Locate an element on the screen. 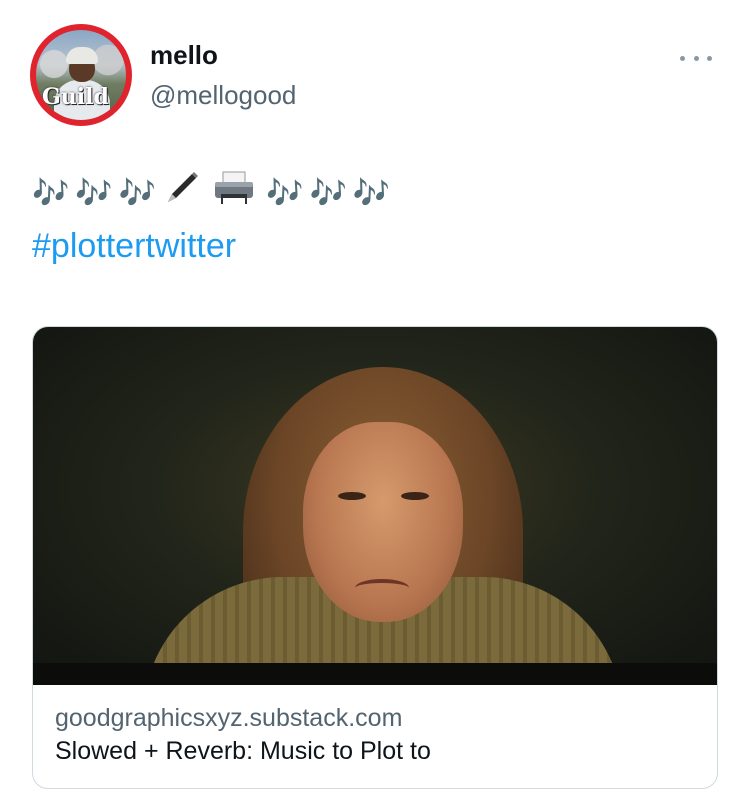 This screenshot has width=750, height=809. avatar-logo-text: Guild is located at coordinates (75, 97).